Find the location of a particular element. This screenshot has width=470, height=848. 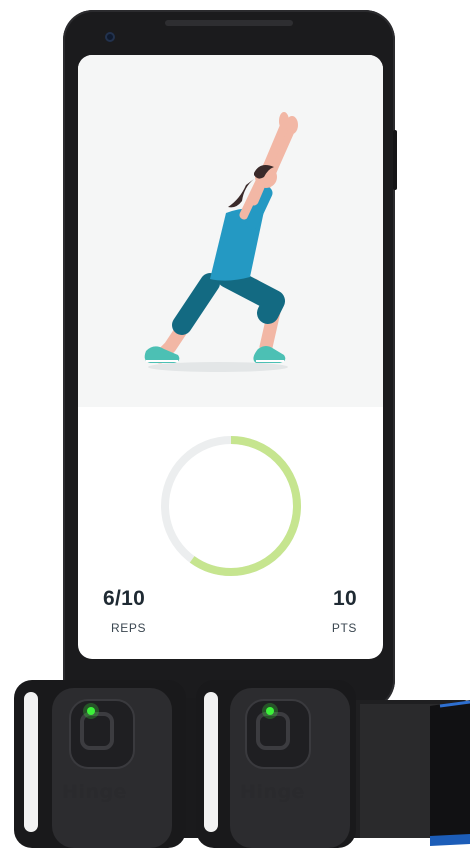

sensor-right: Hinge is located at coordinates (276, 764).